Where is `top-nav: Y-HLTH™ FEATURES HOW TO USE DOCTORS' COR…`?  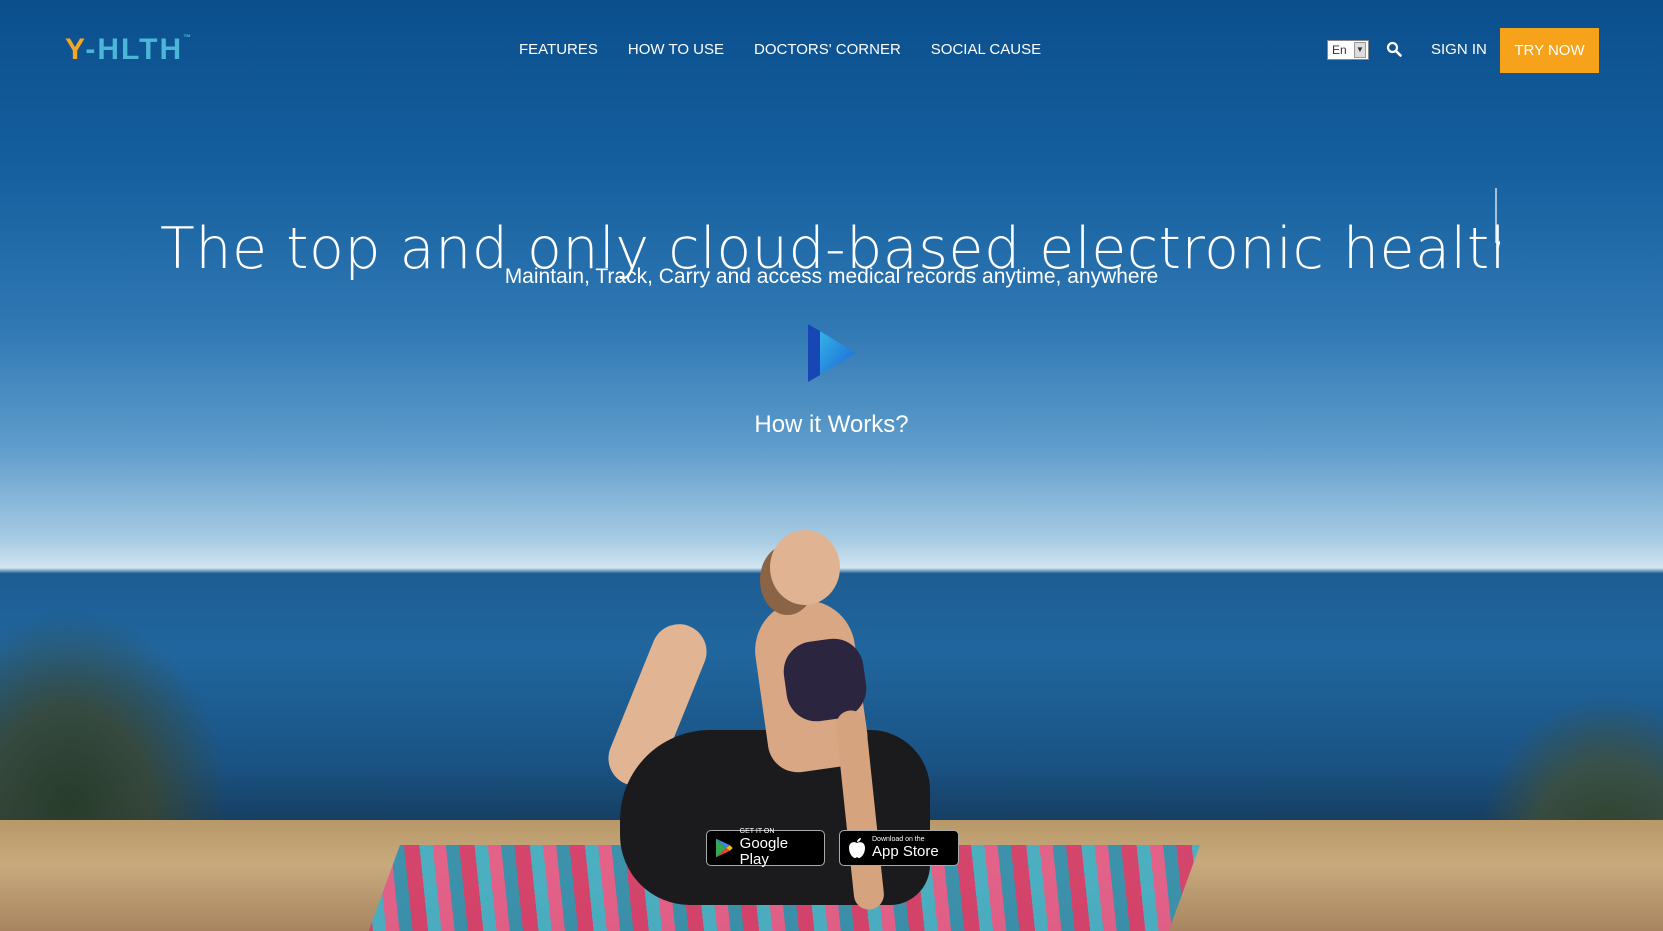 top-nav: Y-HLTH™ FEATURES HOW TO USE DOCTORS' COR… is located at coordinates (831, 50).